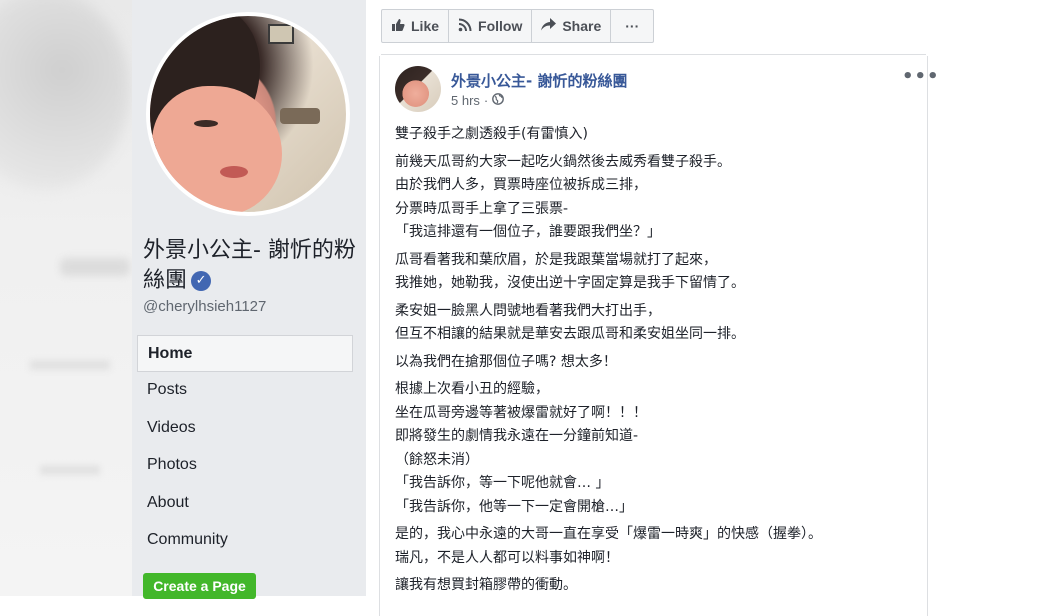 The image size is (1060, 616). Describe the element at coordinates (199, 586) in the screenshot. I see `create-page-button: Create a Page` at that location.